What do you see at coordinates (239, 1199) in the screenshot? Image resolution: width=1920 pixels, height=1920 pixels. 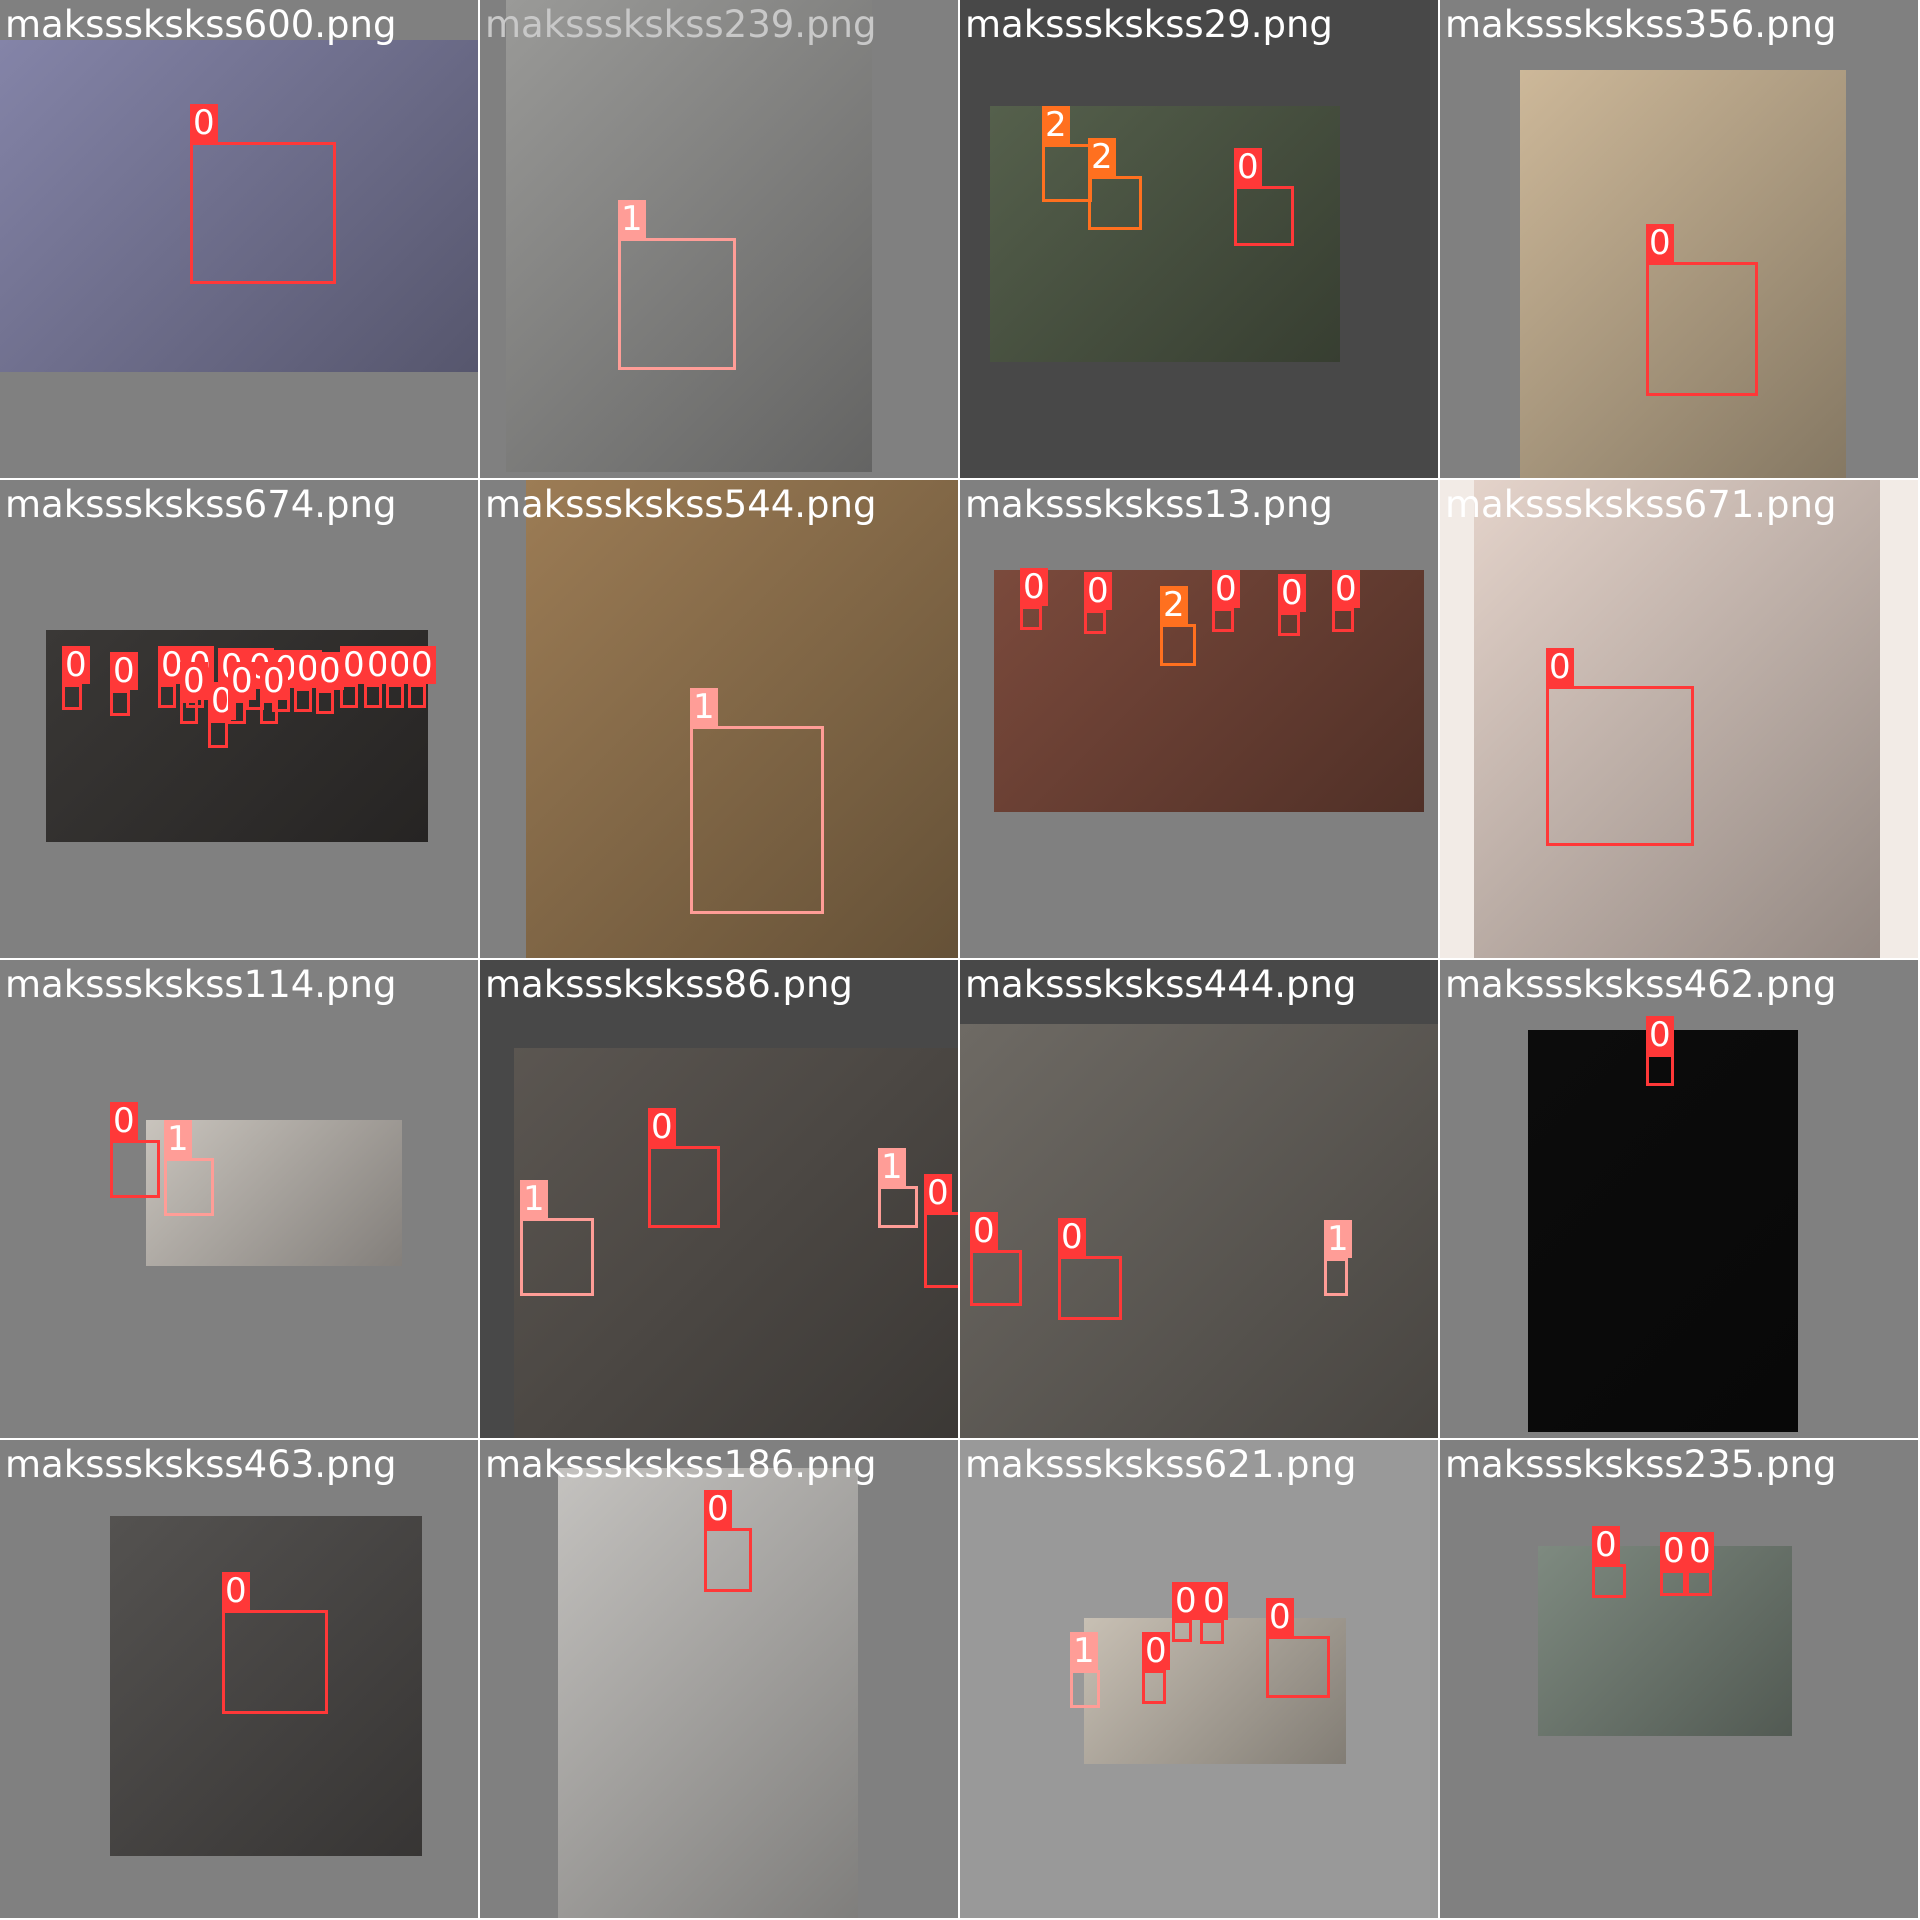 I see `grid-tile: 0 1 makssskskss114.png` at bounding box center [239, 1199].